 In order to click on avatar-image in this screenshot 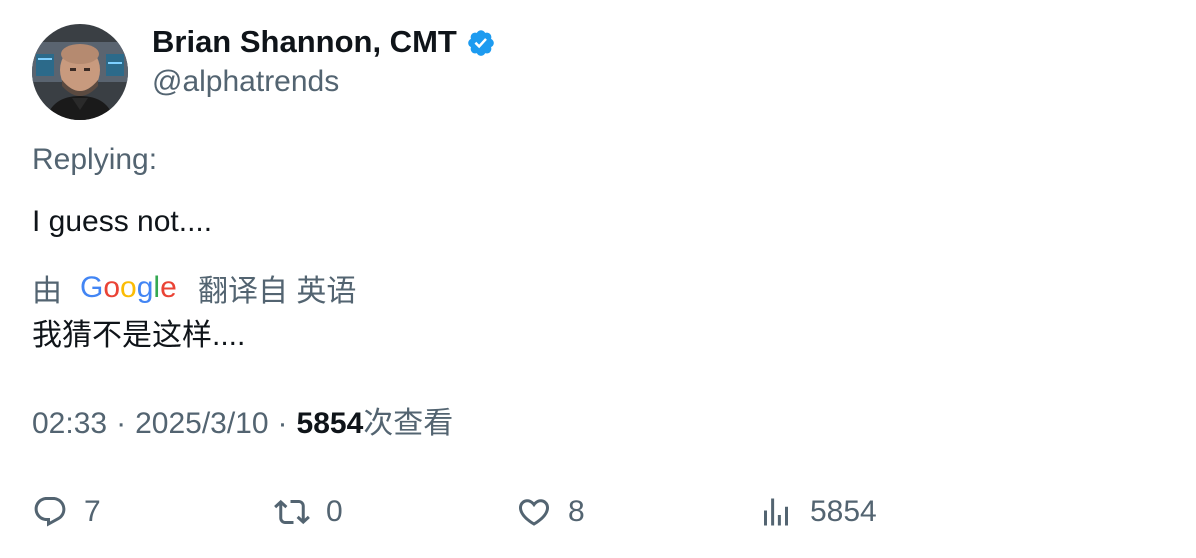, I will do `click(80, 72)`.